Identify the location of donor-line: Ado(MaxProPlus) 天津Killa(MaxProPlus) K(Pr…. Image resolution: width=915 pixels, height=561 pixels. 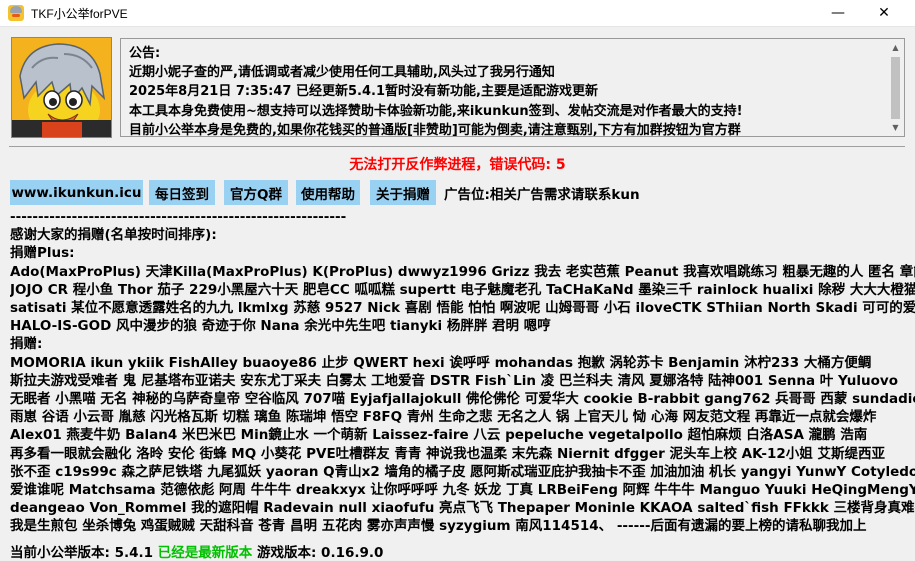
(462, 271).